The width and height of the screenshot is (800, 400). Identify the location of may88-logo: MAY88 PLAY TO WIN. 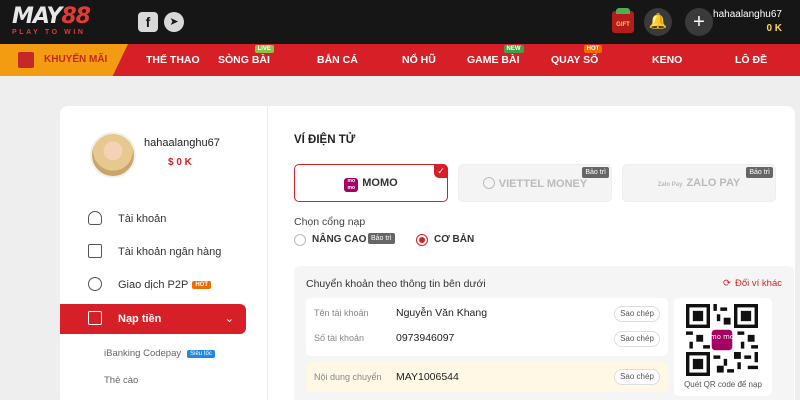
(67, 22).